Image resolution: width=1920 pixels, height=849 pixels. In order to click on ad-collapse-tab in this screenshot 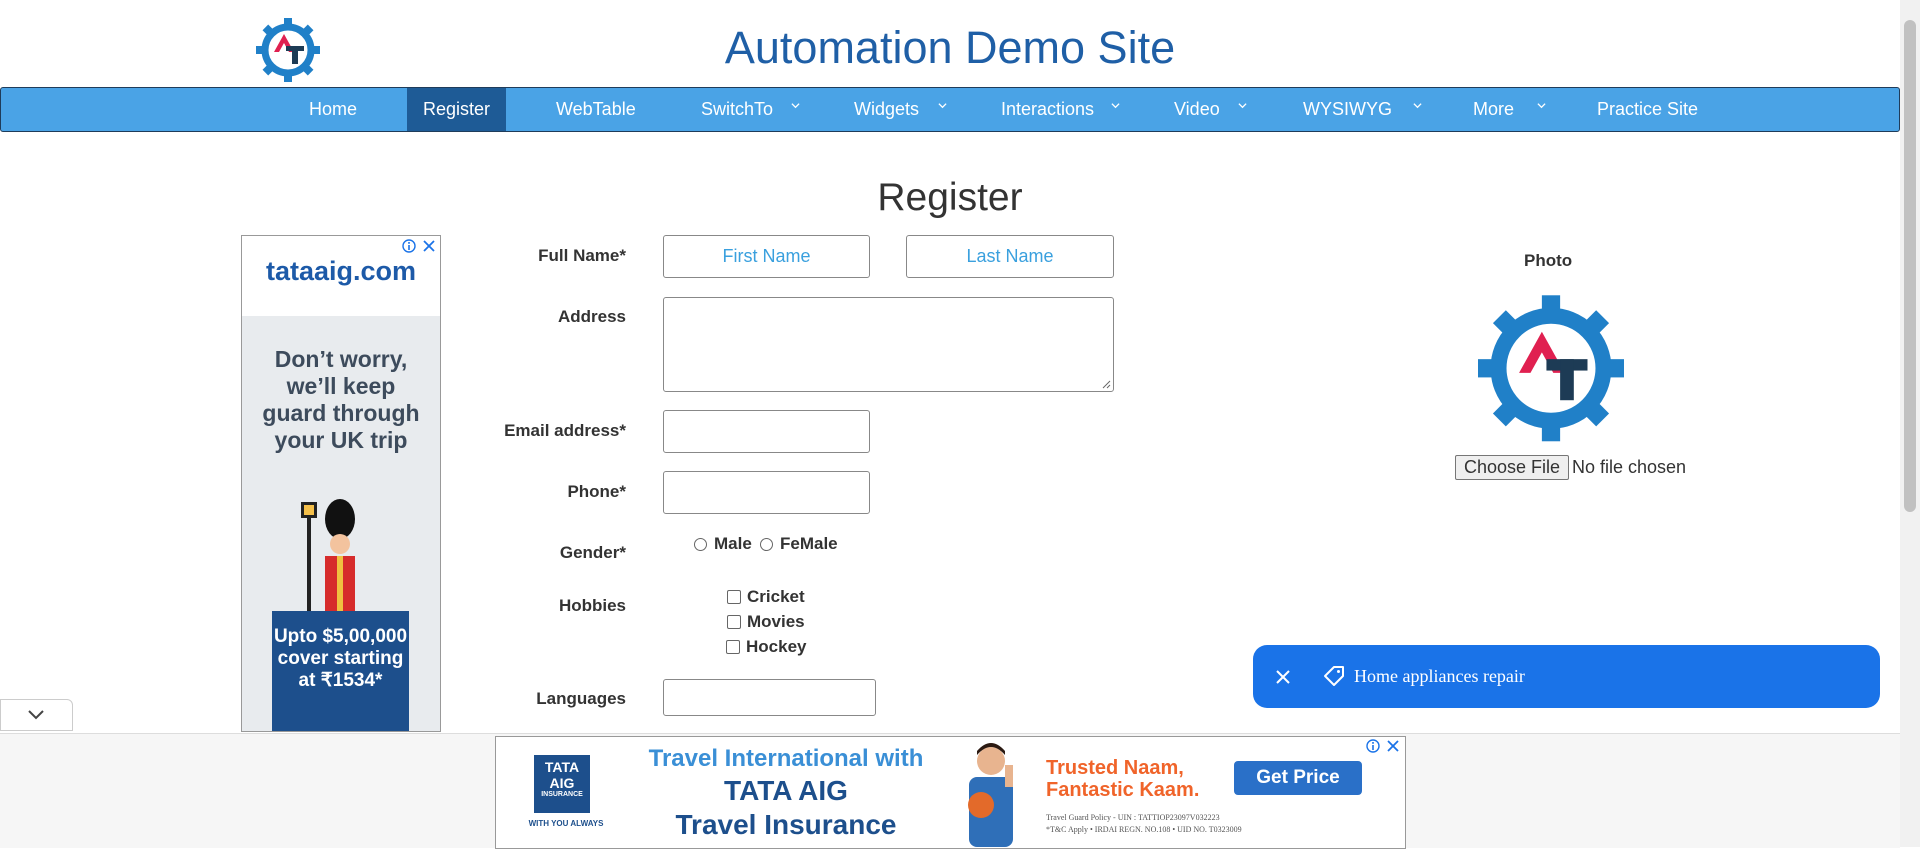, I will do `click(36, 715)`.